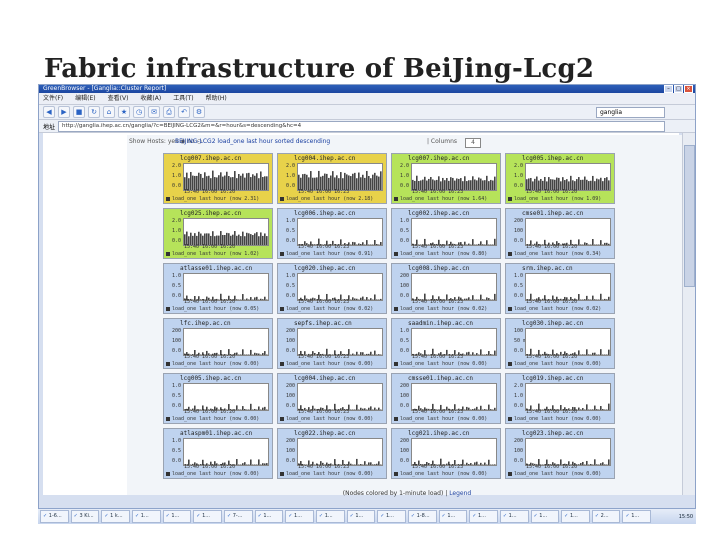 The width and height of the screenshot is (720, 540). Describe the element at coordinates (169, 112) in the screenshot. I see `print-icon: ⎙` at that location.